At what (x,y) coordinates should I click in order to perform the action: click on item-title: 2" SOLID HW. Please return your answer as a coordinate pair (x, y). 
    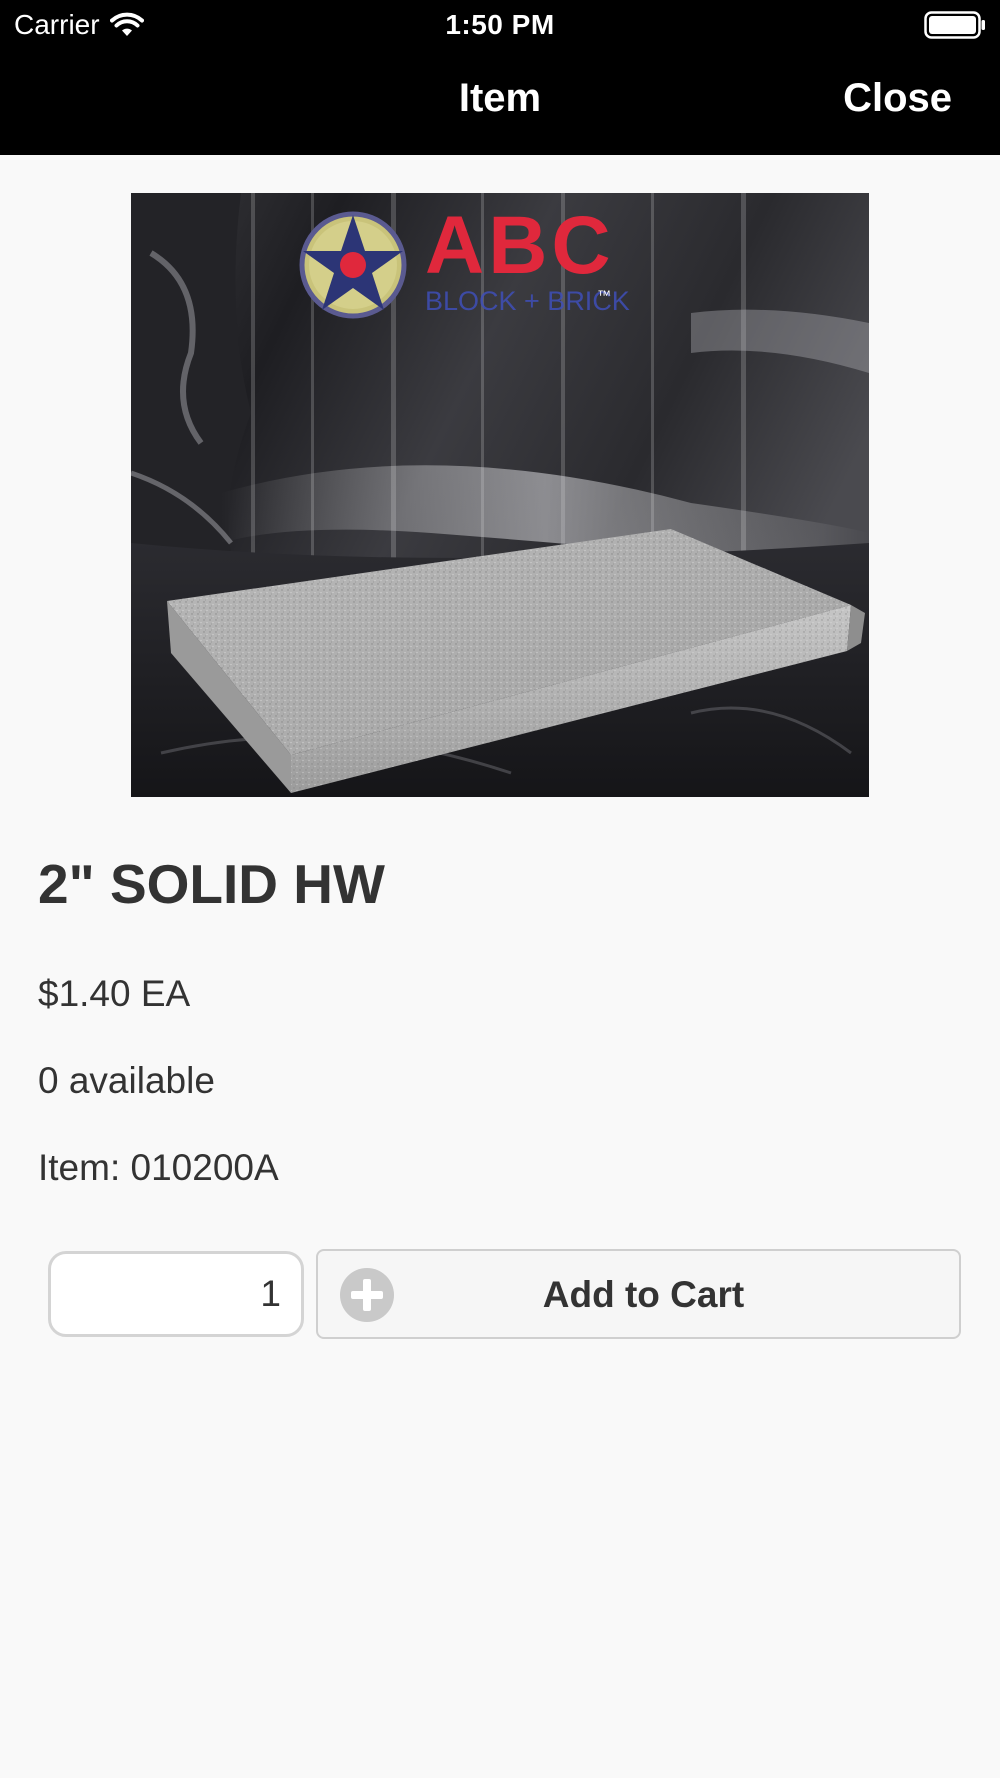
    Looking at the image, I should click on (211, 884).